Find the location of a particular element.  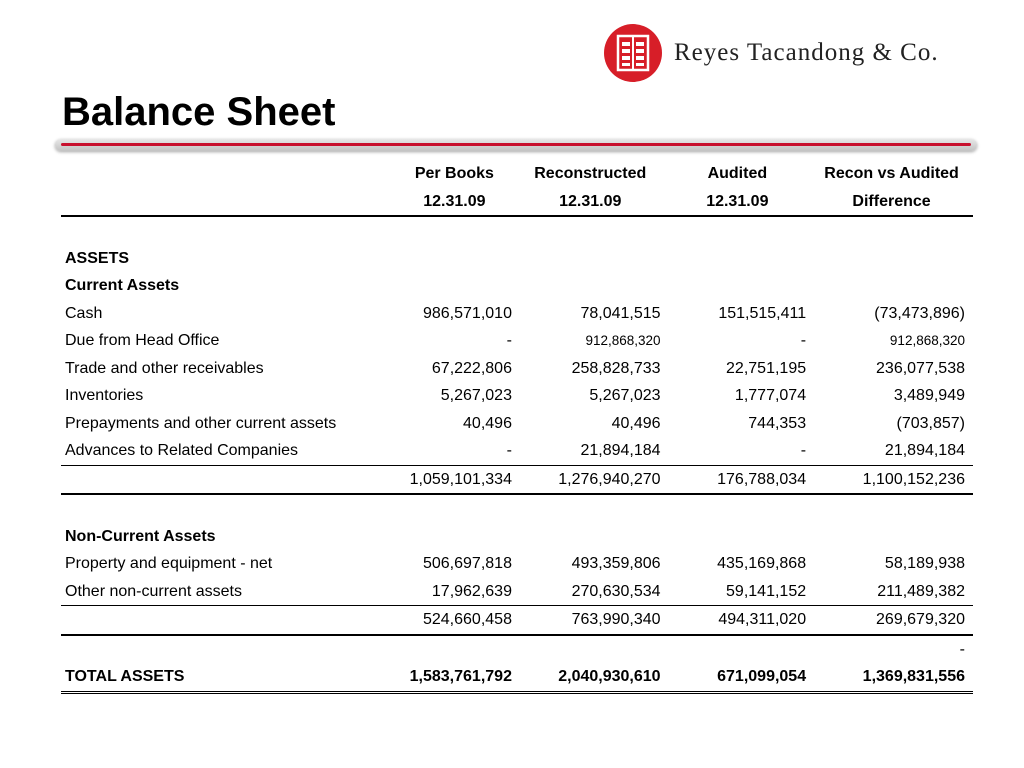

column-header: Reconstructed is located at coordinates (590, 173).